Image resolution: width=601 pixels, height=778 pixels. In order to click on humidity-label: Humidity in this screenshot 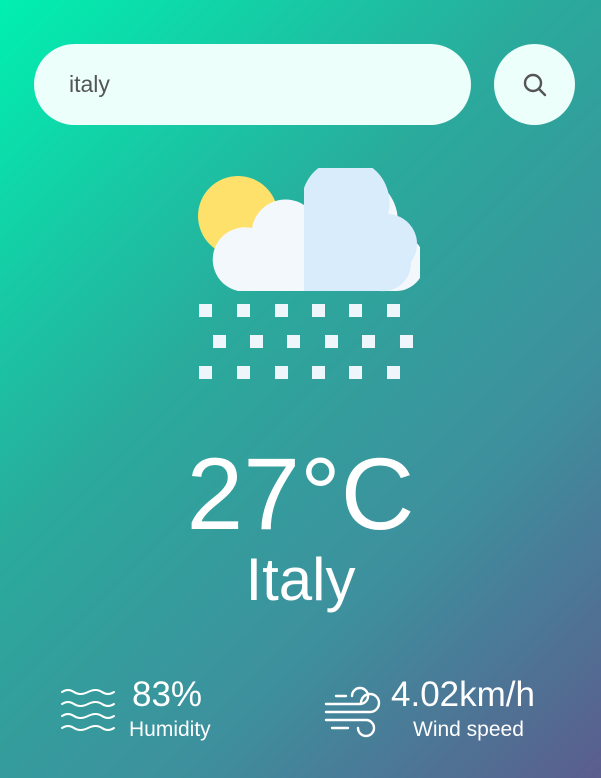, I will do `click(170, 729)`.